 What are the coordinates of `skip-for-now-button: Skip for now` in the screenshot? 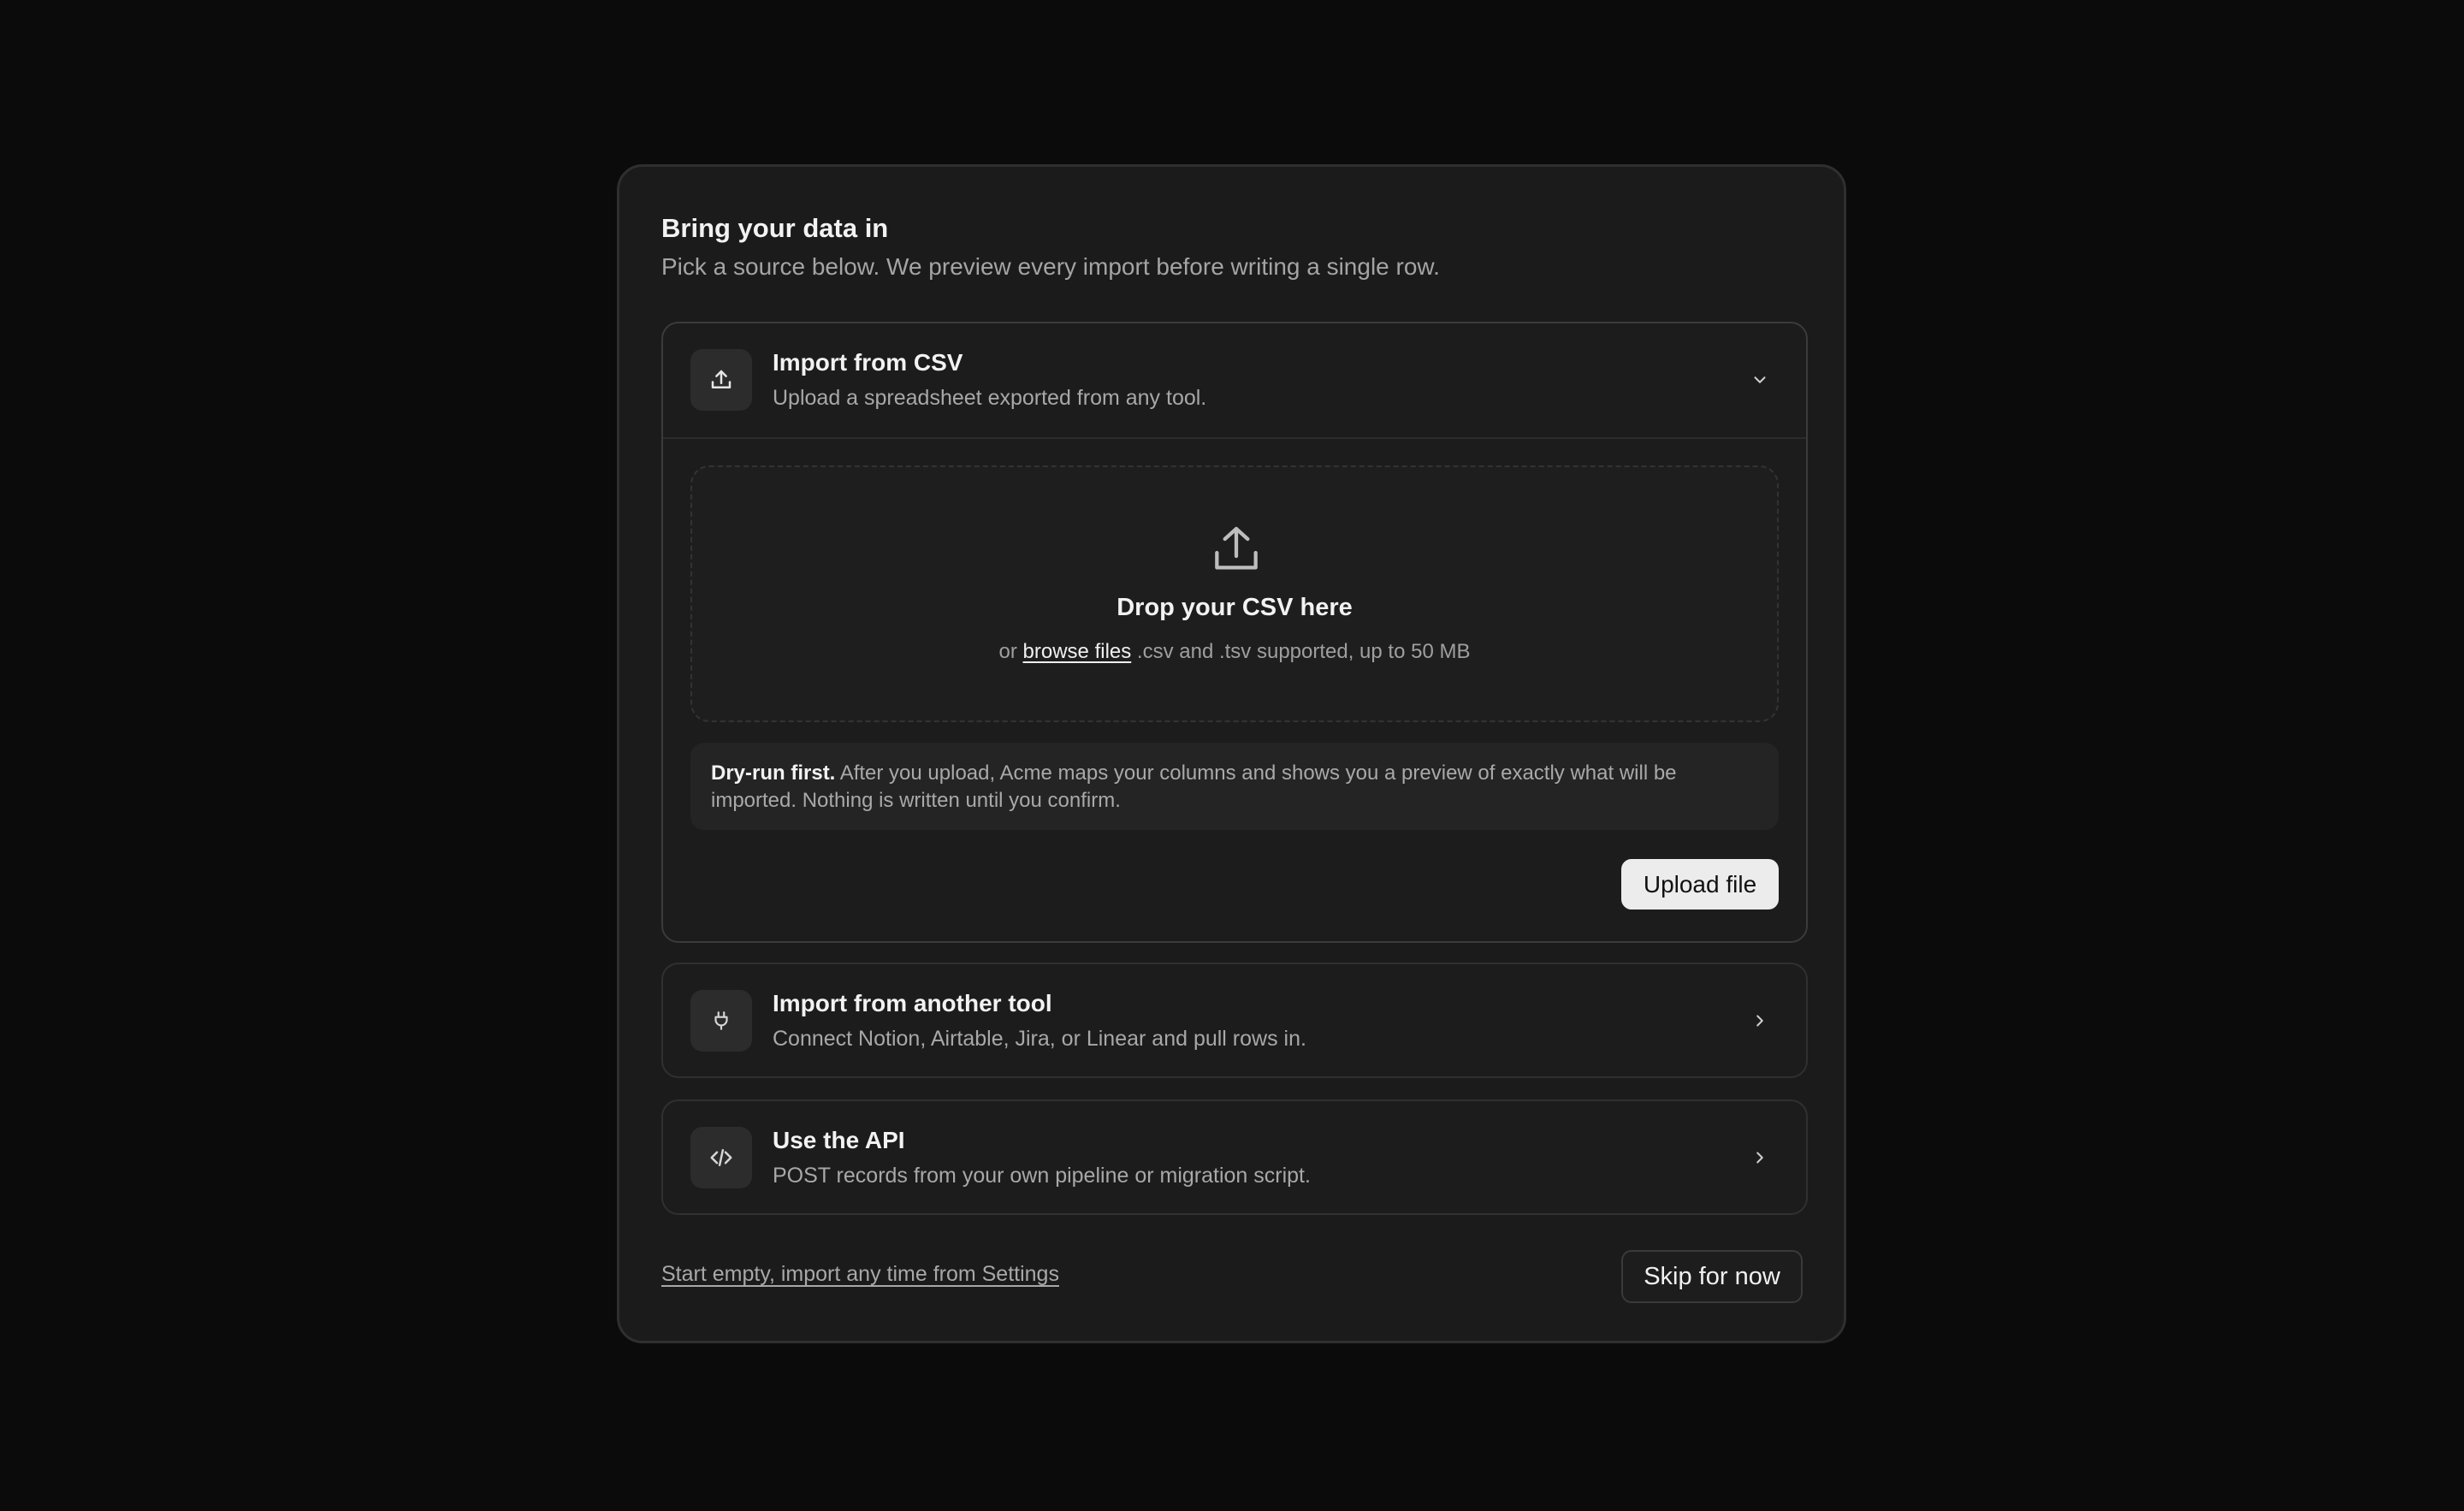 It's located at (1712, 1276).